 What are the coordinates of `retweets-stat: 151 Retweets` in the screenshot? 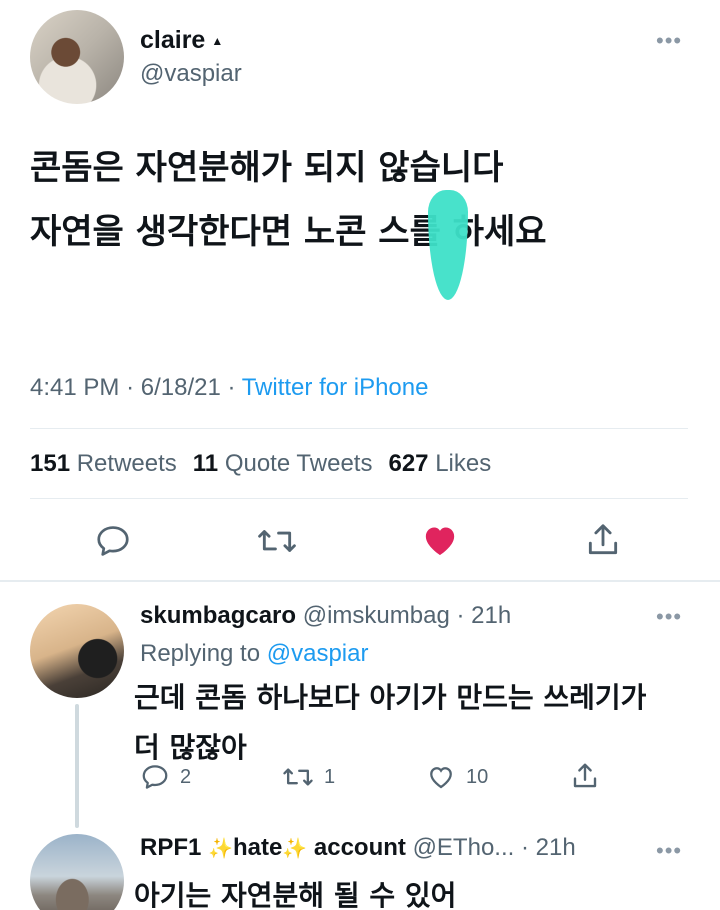 It's located at (103, 464).